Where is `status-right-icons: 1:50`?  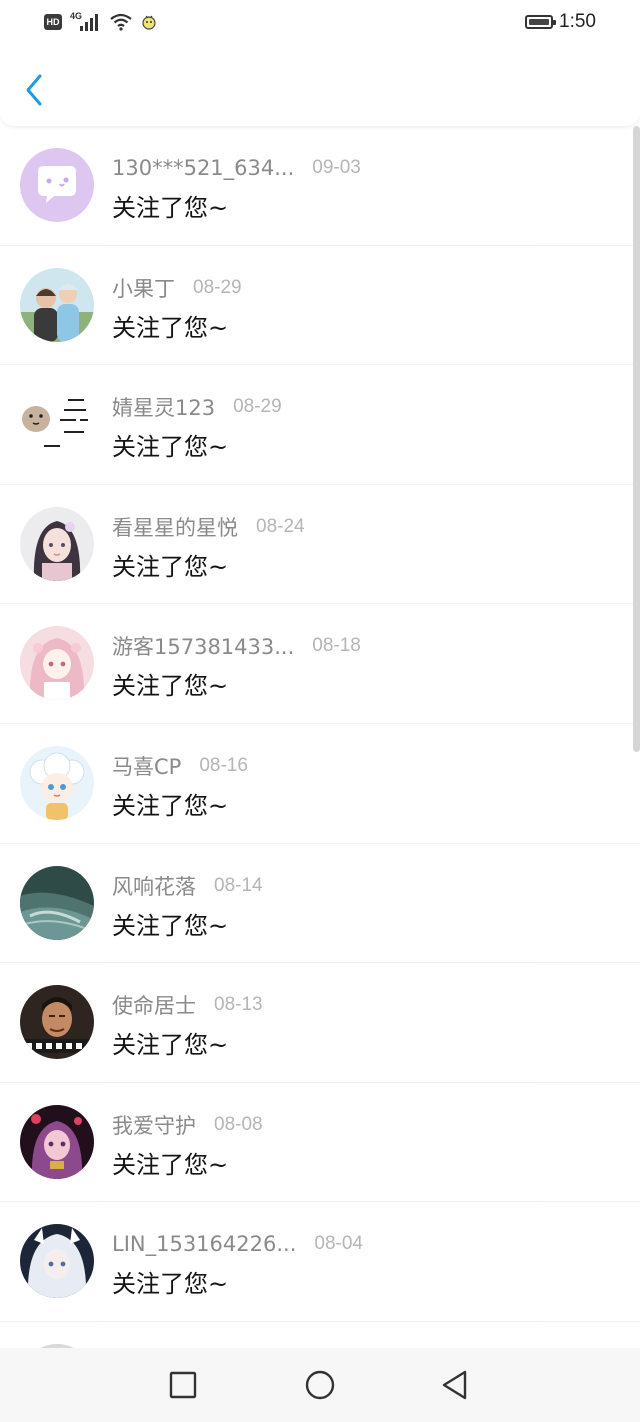
status-right-icons: 1:50 is located at coordinates (560, 22).